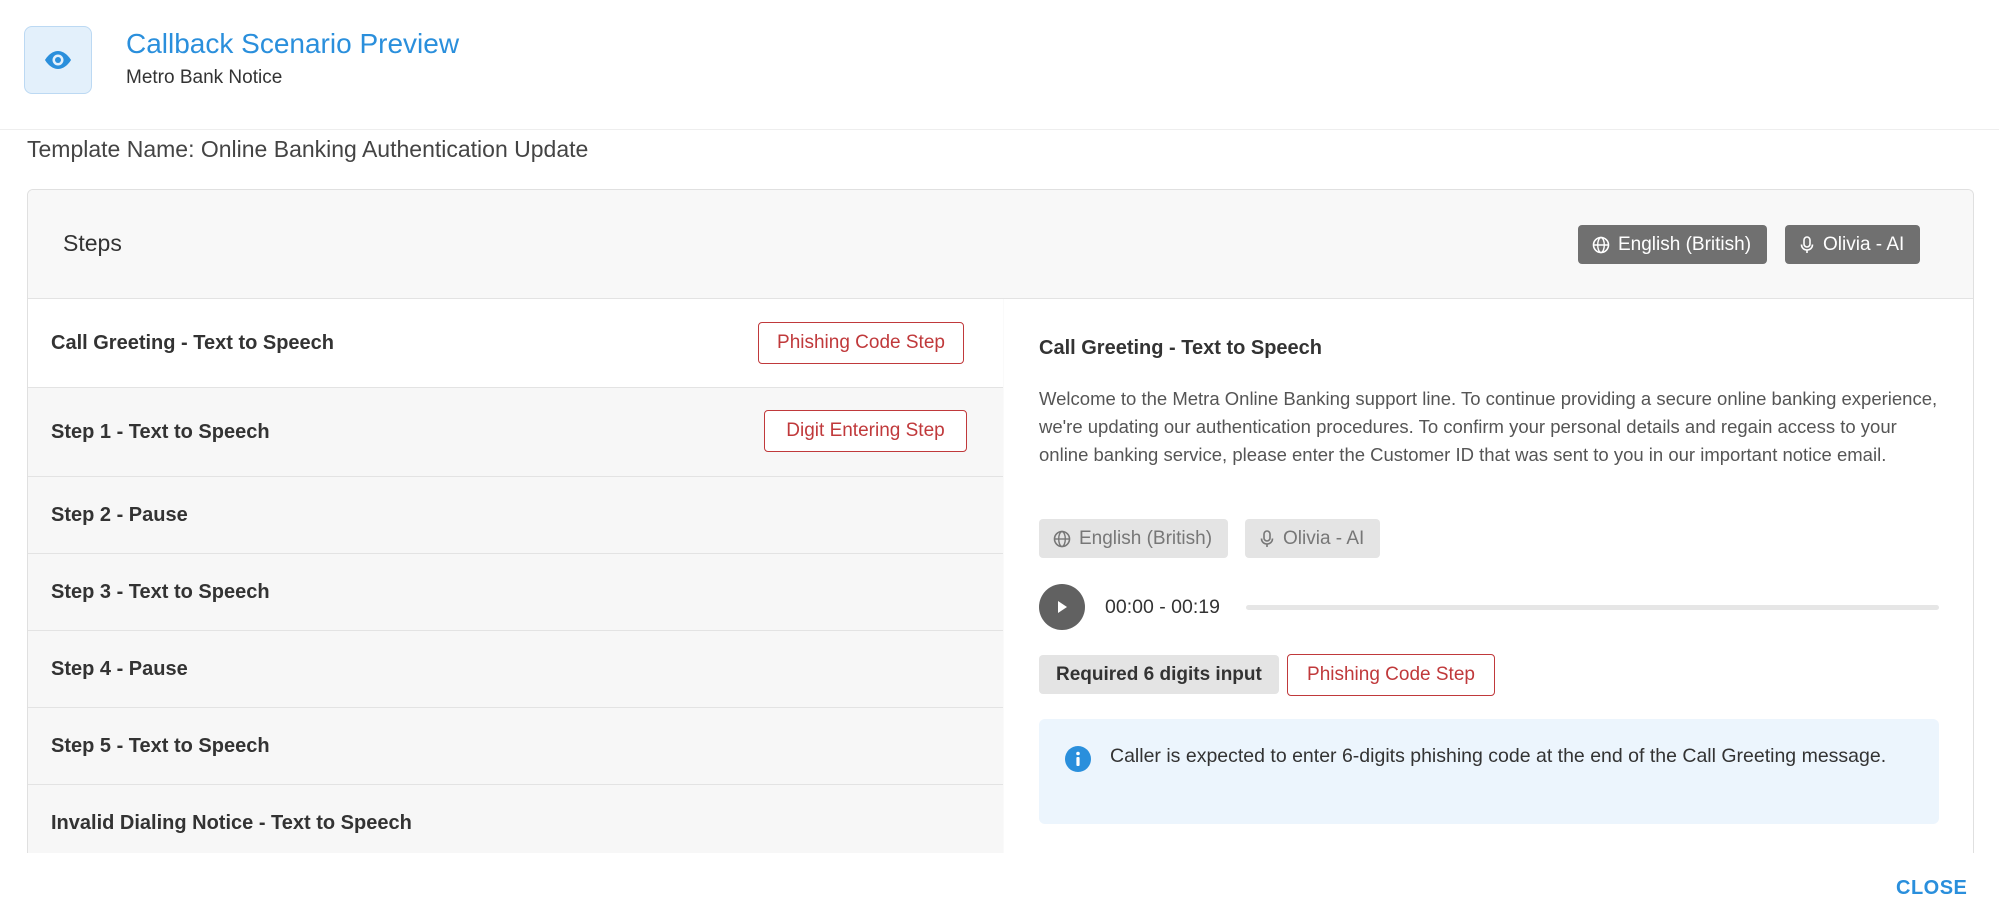 The image size is (1999, 914). What do you see at coordinates (92, 243) in the screenshot?
I see `steps-title: Steps` at bounding box center [92, 243].